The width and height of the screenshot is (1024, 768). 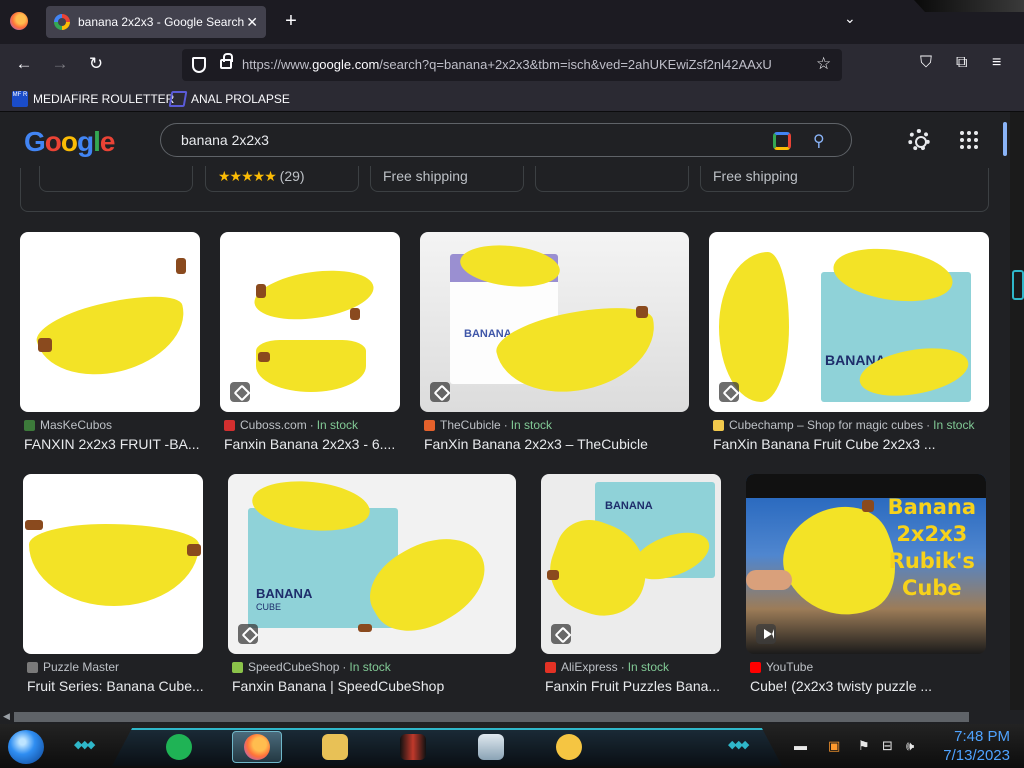 I want to click on reload-button: ↻, so click(x=96, y=64).